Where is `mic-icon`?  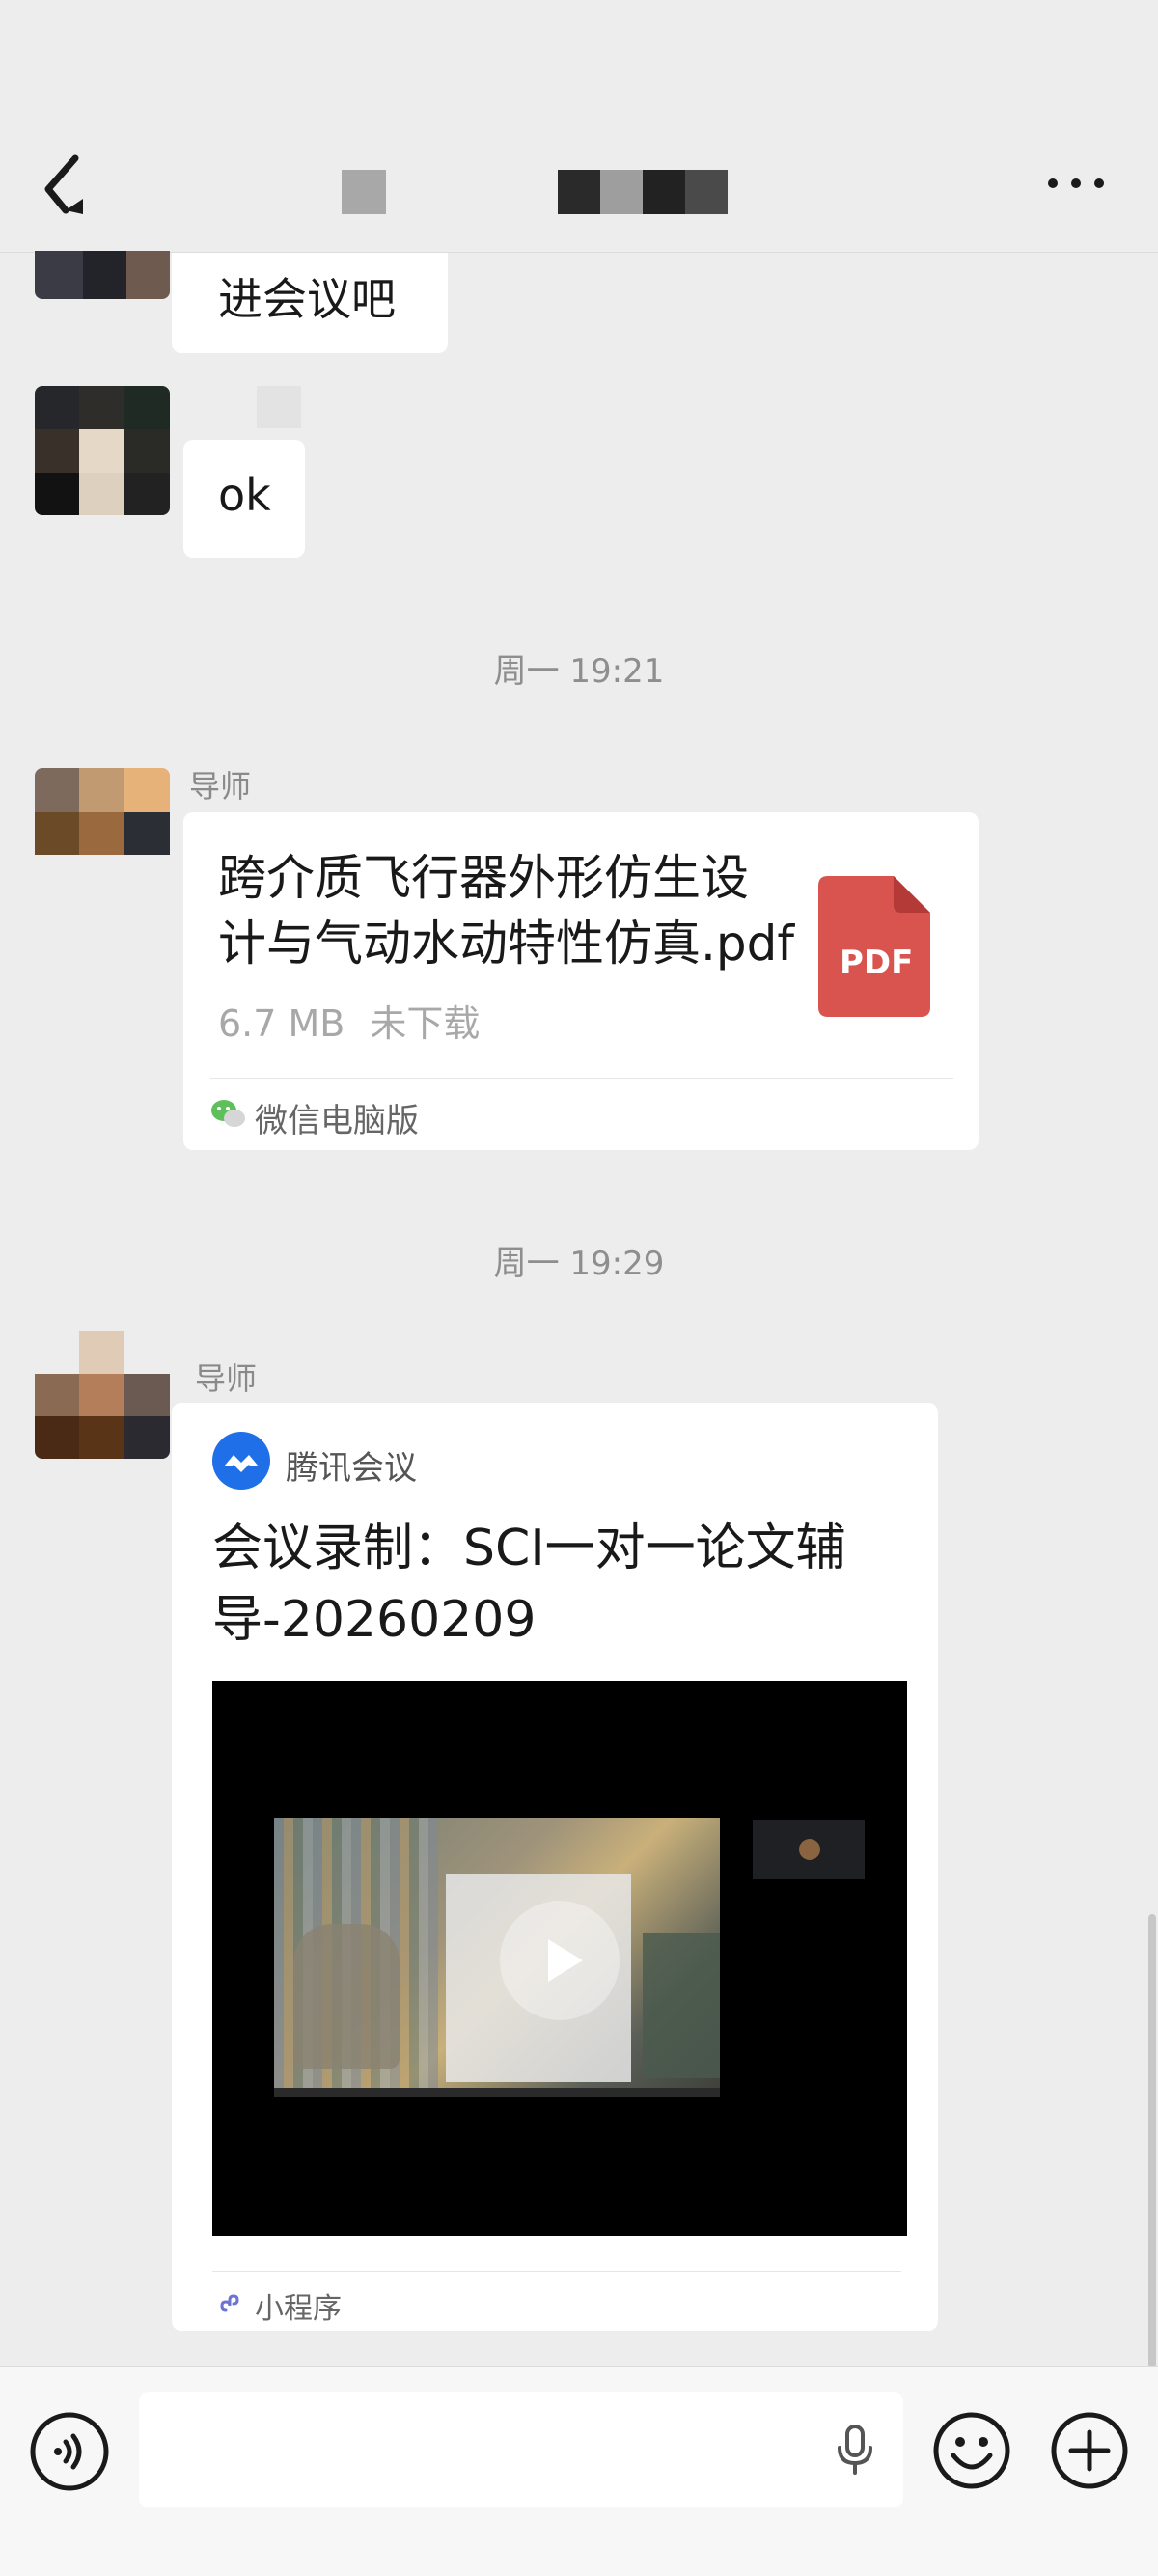 mic-icon is located at coordinates (855, 2450).